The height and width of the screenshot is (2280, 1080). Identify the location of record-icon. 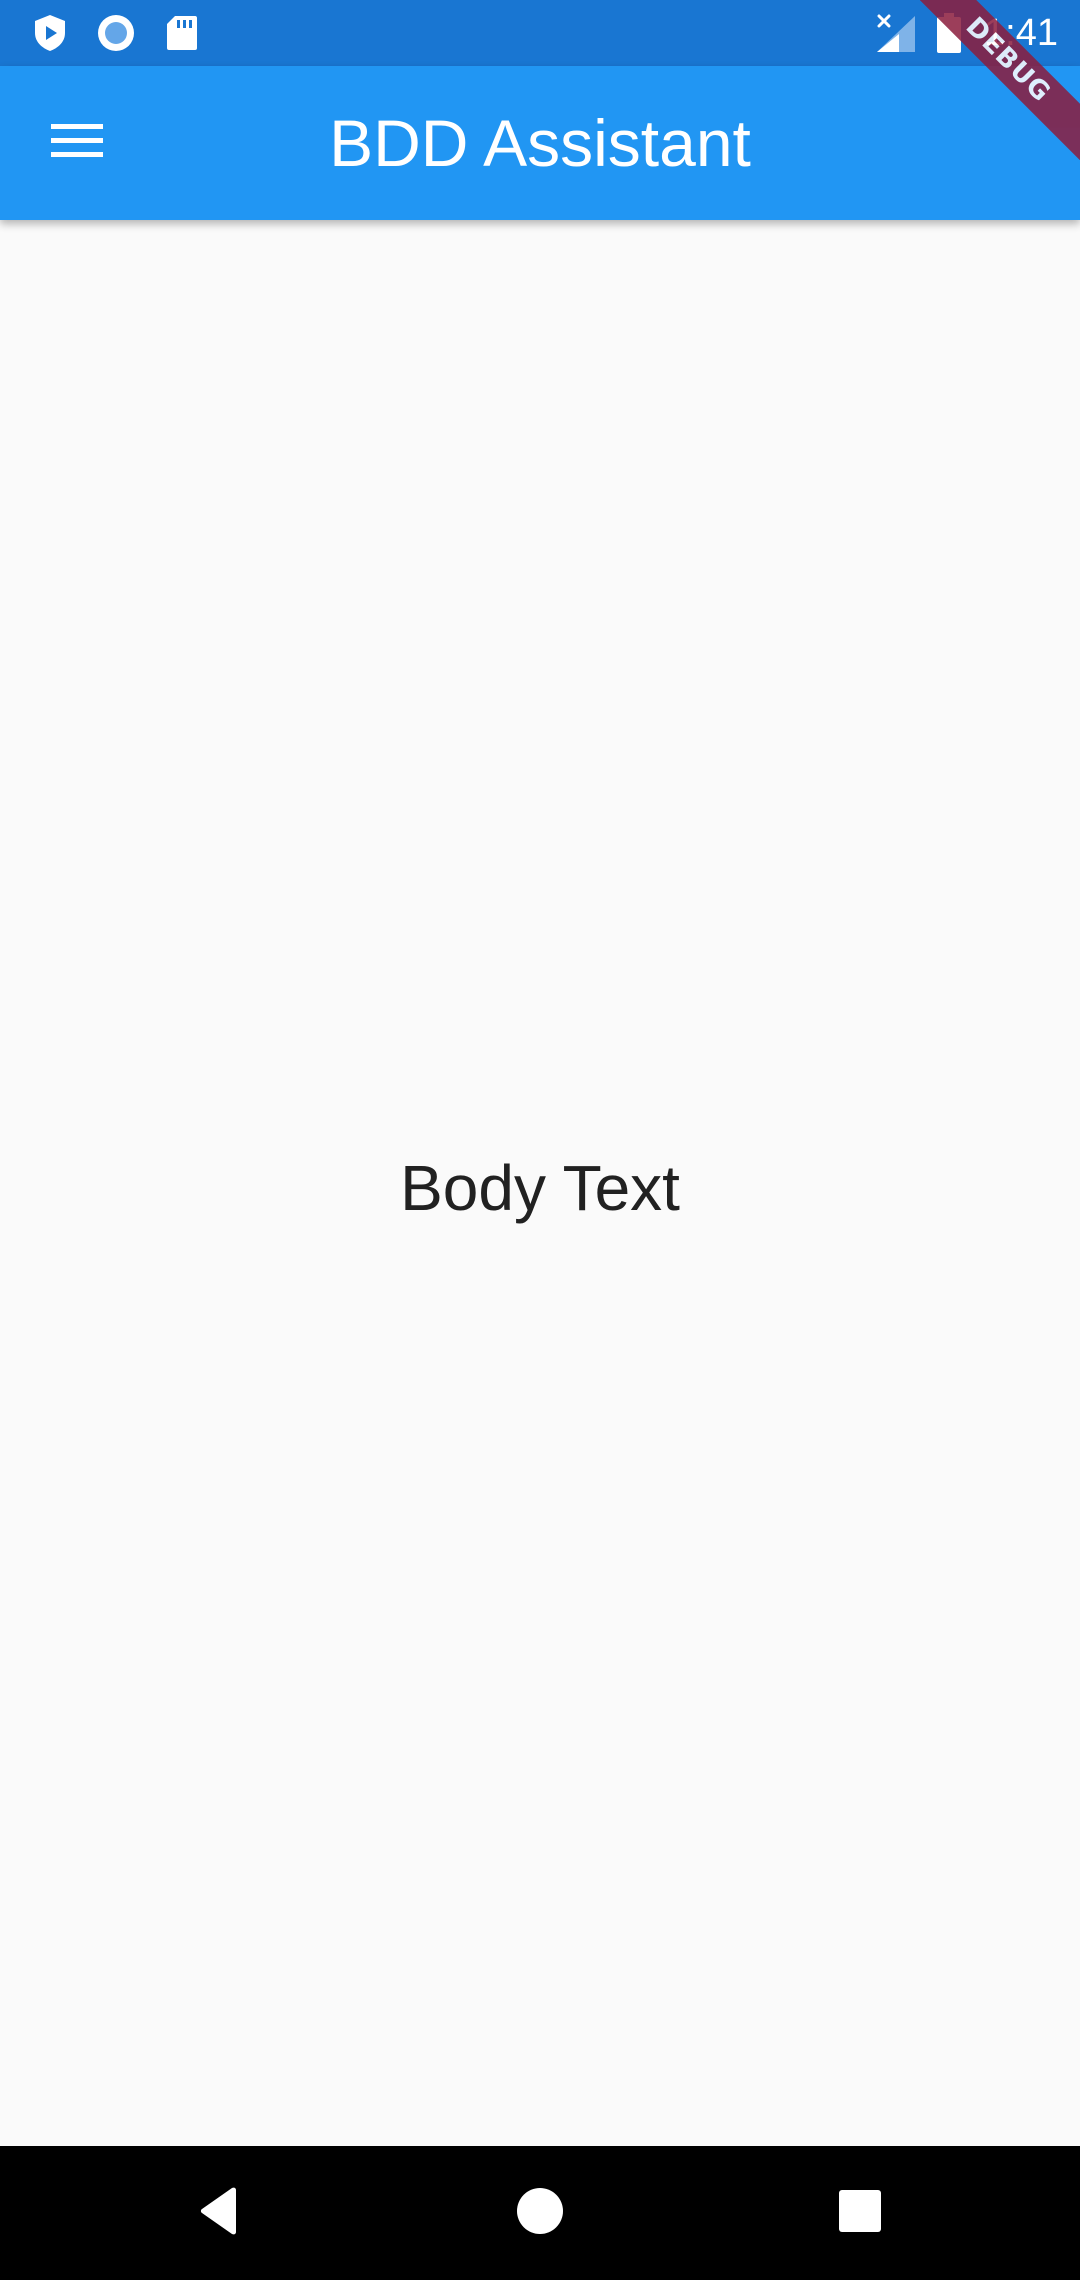
(116, 33).